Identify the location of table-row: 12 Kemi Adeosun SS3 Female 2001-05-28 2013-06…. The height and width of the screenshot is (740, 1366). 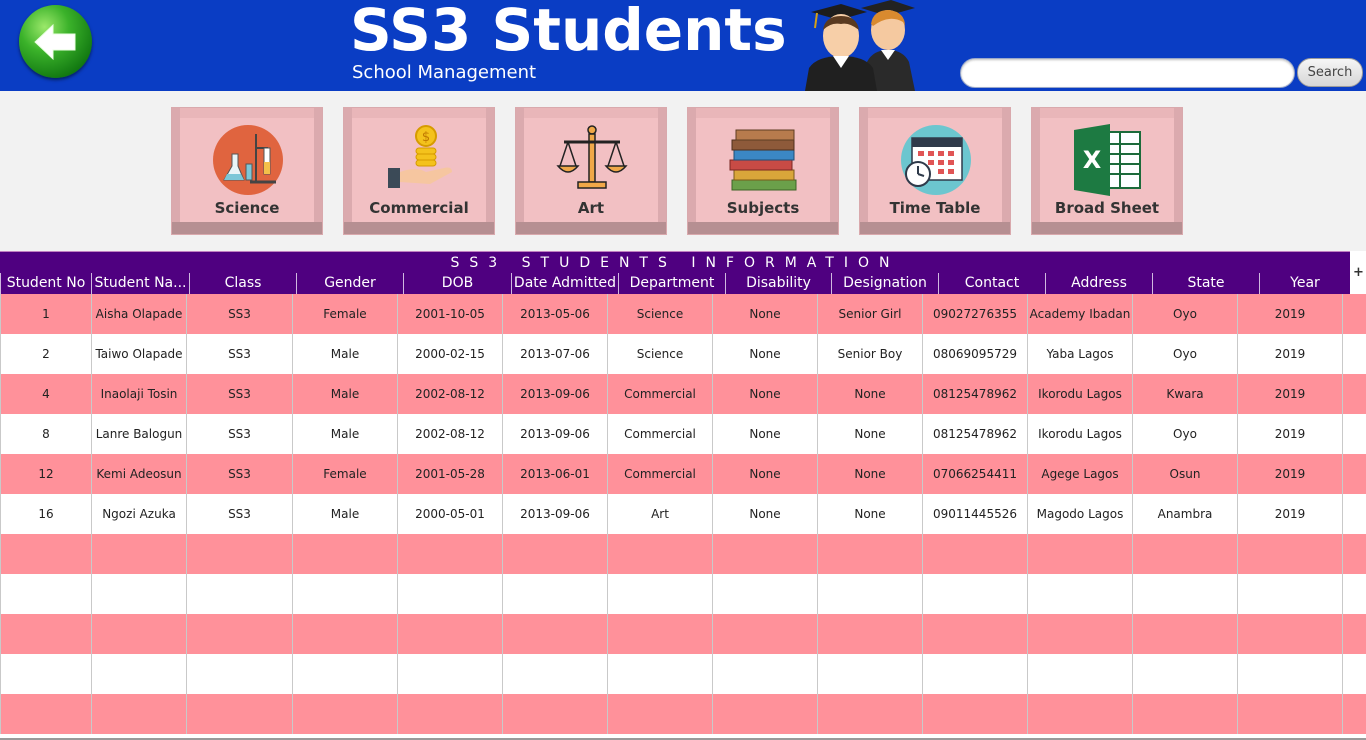
(683, 474).